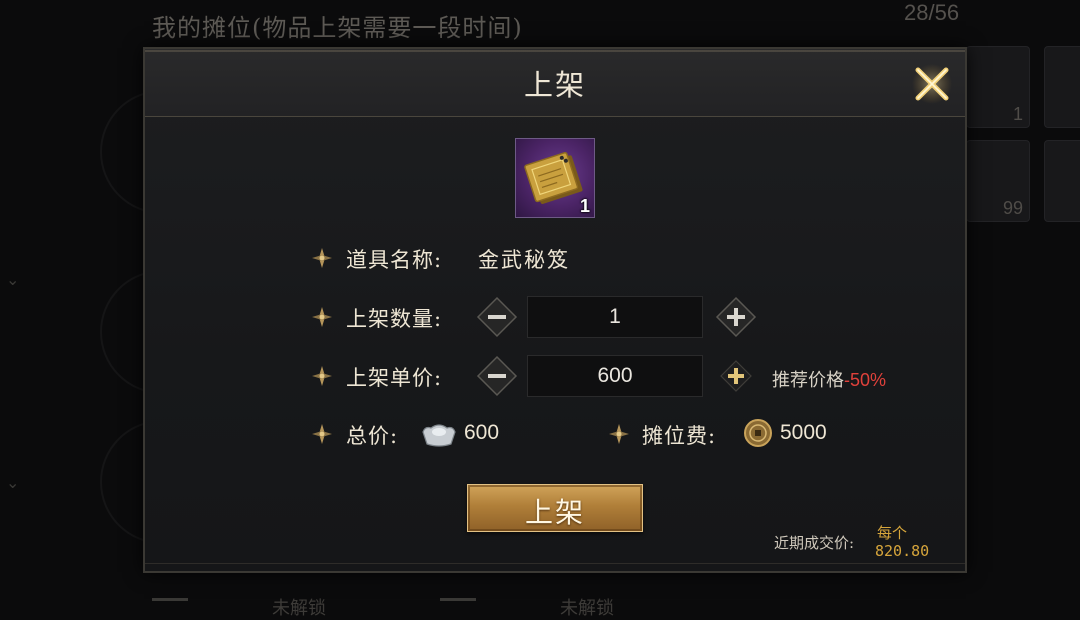 Image resolution: width=1080 pixels, height=620 pixels. Describe the element at coordinates (394, 319) in the screenshot. I see `quantity-label: 上架数量:` at that location.